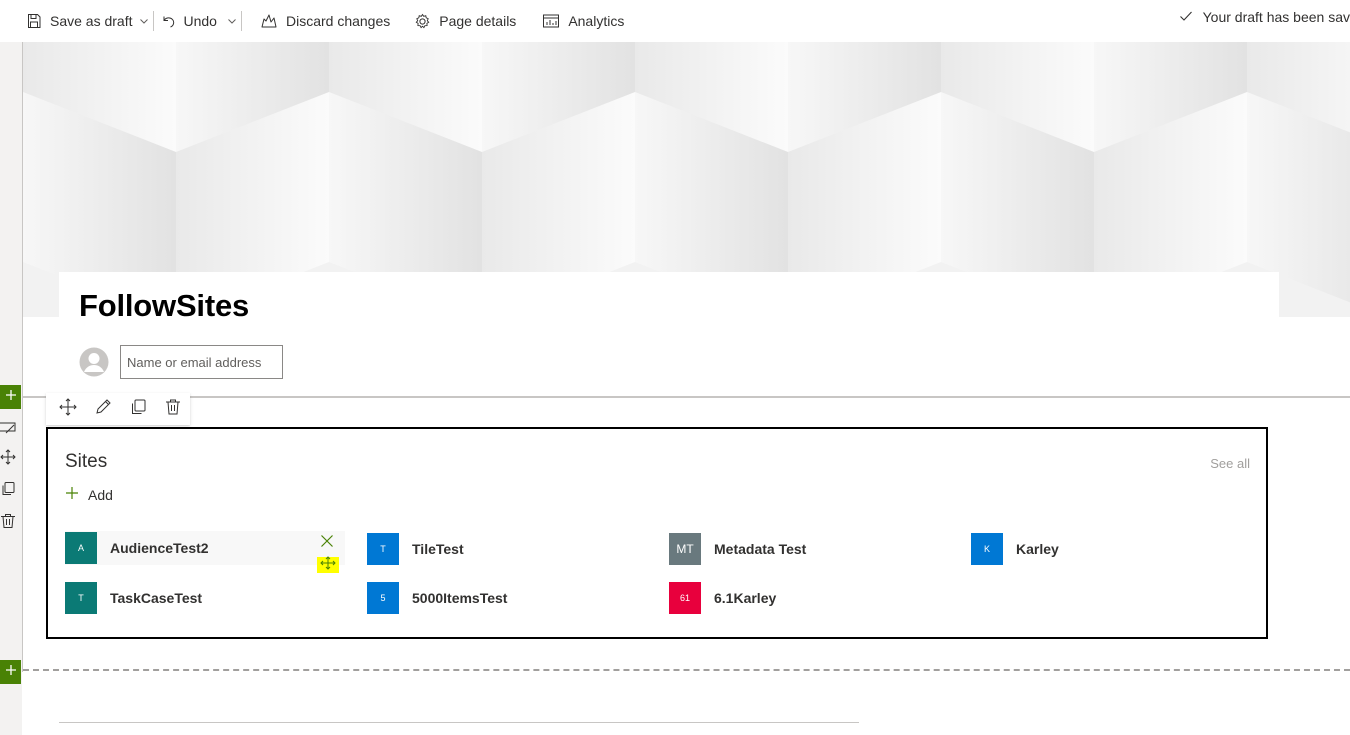 The height and width of the screenshot is (735, 1350). Describe the element at coordinates (760, 549) in the screenshot. I see `site-name: Metadata Test` at that location.